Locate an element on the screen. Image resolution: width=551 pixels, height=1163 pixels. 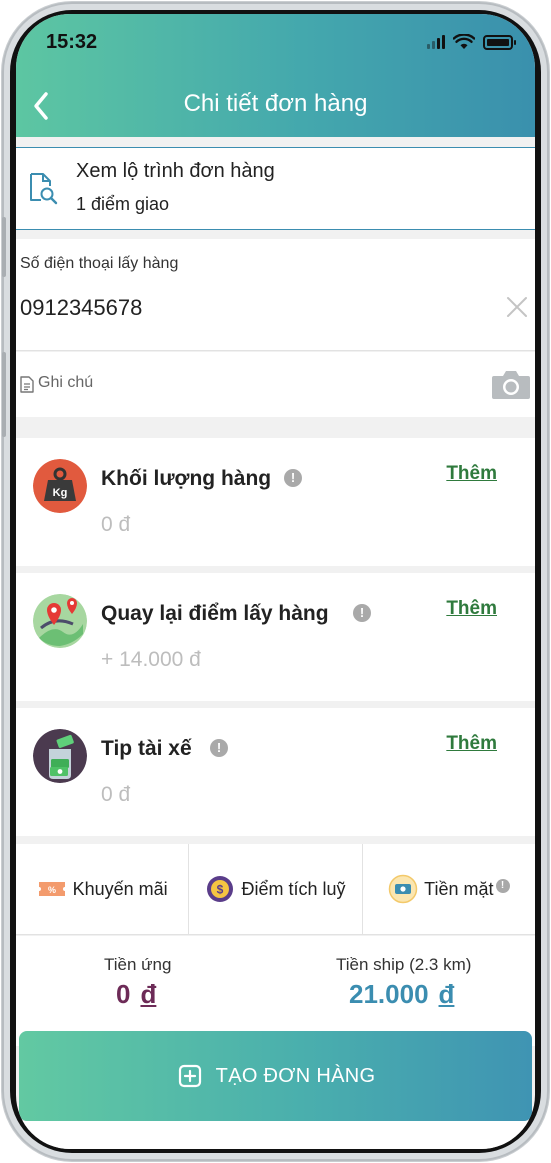
cash-icon is located at coordinates (403, 889).